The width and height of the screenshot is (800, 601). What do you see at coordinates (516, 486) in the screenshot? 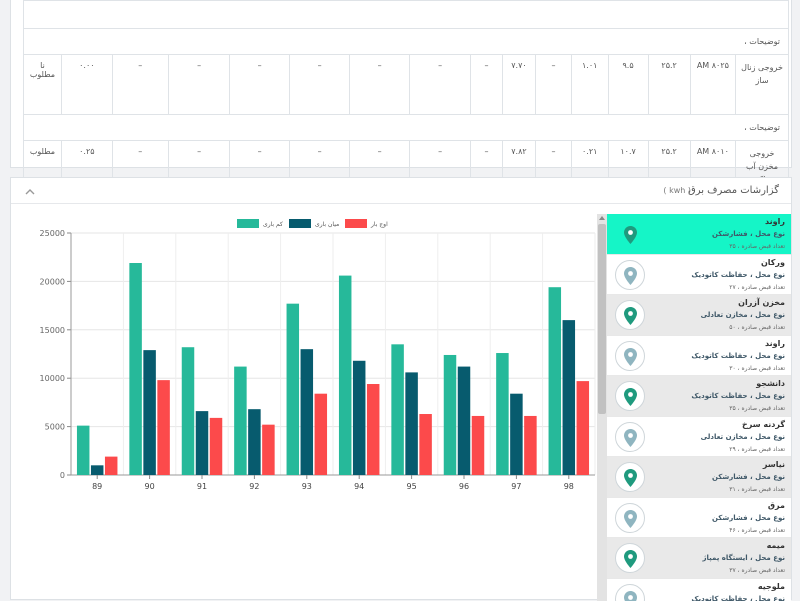
I see `x-tick-label: 97` at bounding box center [516, 486].